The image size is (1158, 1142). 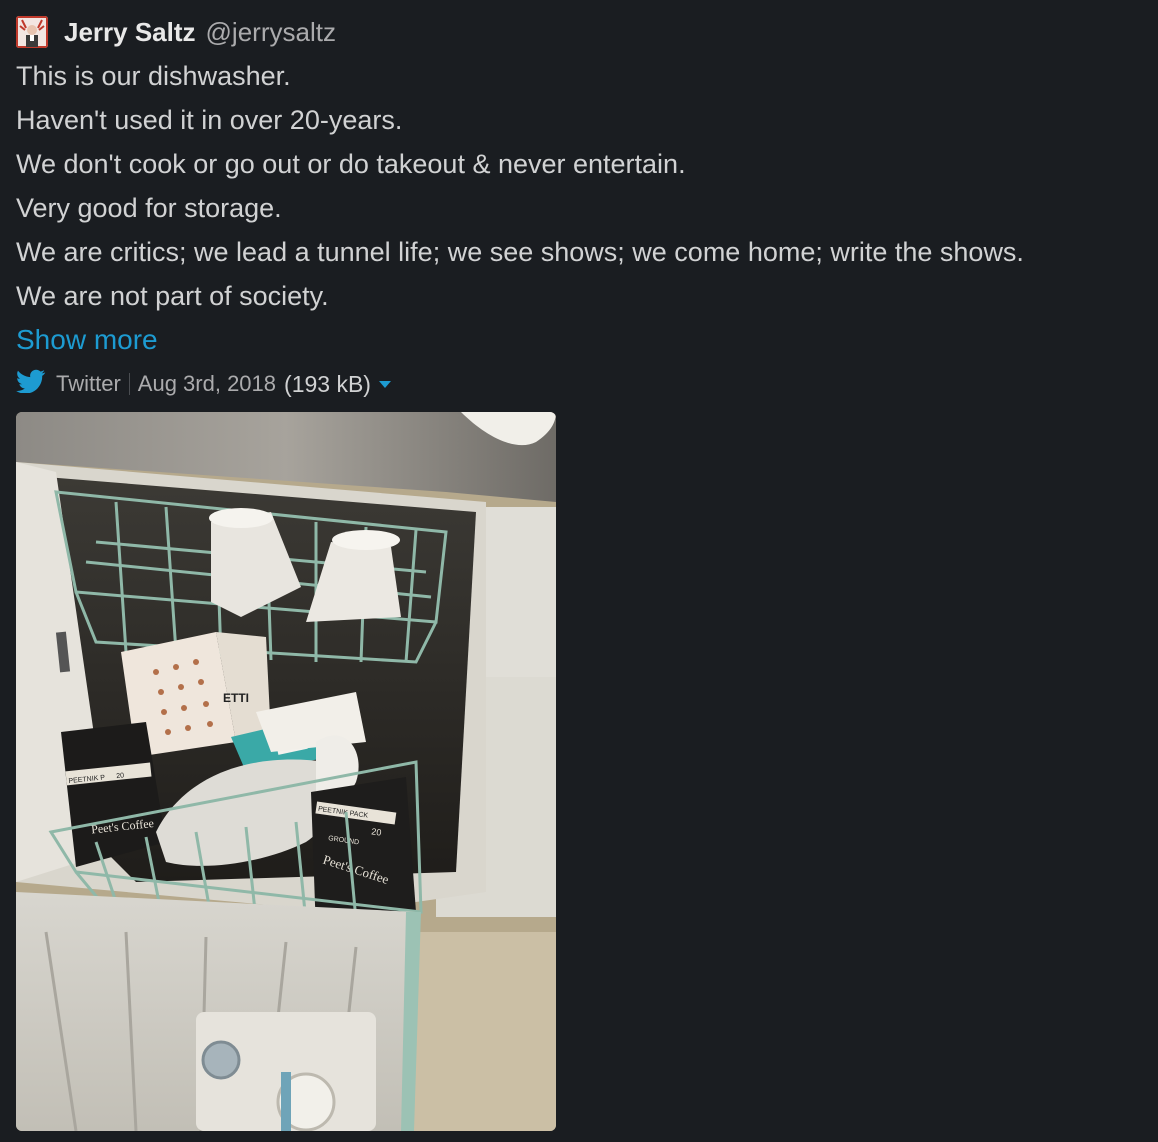 I want to click on author-handle: @jerrysaltz, so click(x=270, y=31).